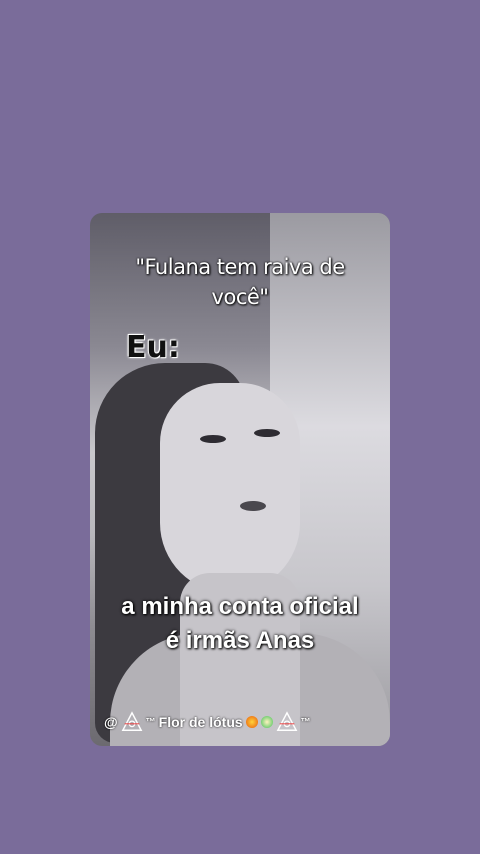 This screenshot has width=480, height=854. I want to click on caption-bottom-line2: é irmãs Anas, so click(240, 640).